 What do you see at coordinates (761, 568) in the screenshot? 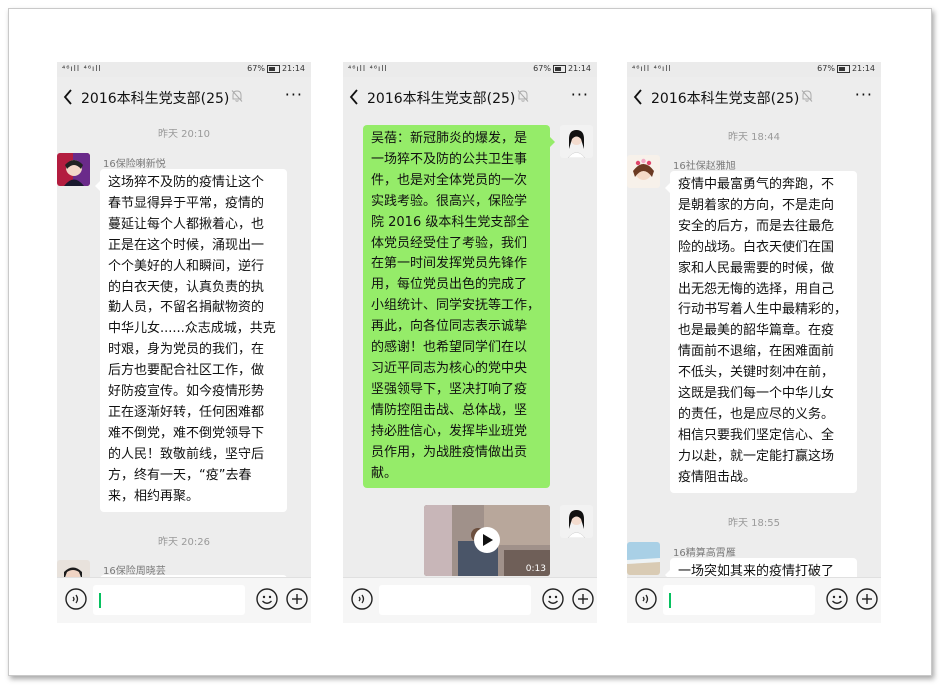
I see `message-bubble: 一场突如其来的疫情打破了` at bounding box center [761, 568].